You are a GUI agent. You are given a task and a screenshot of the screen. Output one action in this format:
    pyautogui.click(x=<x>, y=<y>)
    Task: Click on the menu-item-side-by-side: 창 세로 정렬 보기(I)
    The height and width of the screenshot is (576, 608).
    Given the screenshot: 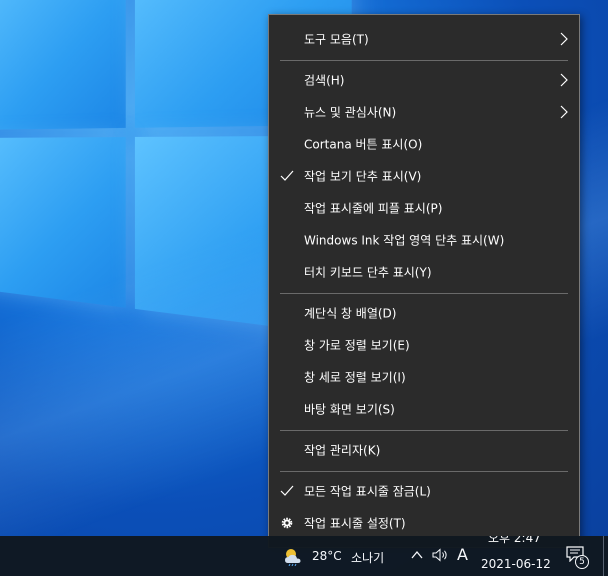 What is the action you would take?
    pyautogui.click(x=424, y=377)
    